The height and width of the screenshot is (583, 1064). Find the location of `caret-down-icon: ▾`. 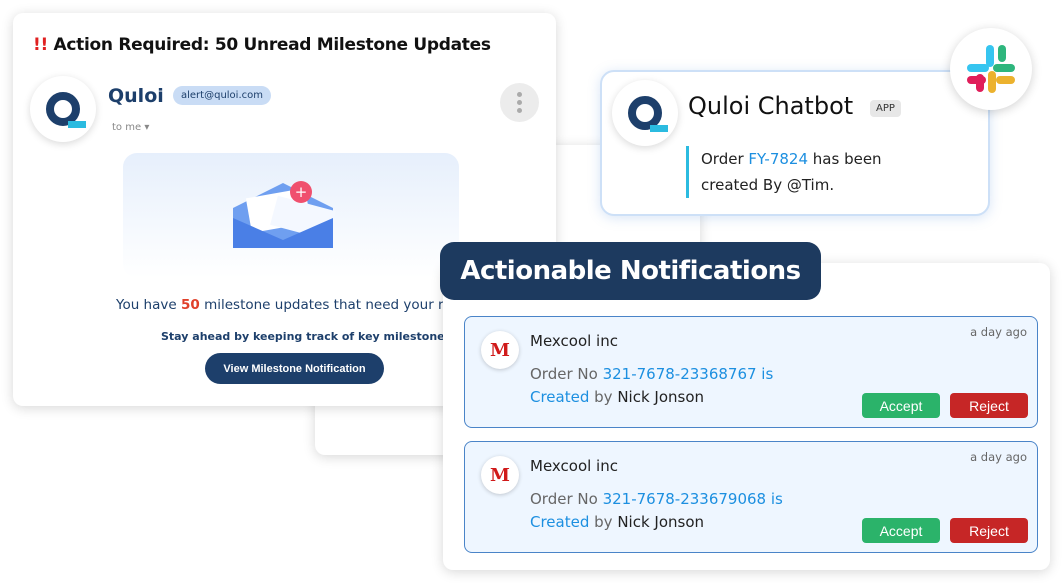

caret-down-icon: ▾ is located at coordinates (147, 127).